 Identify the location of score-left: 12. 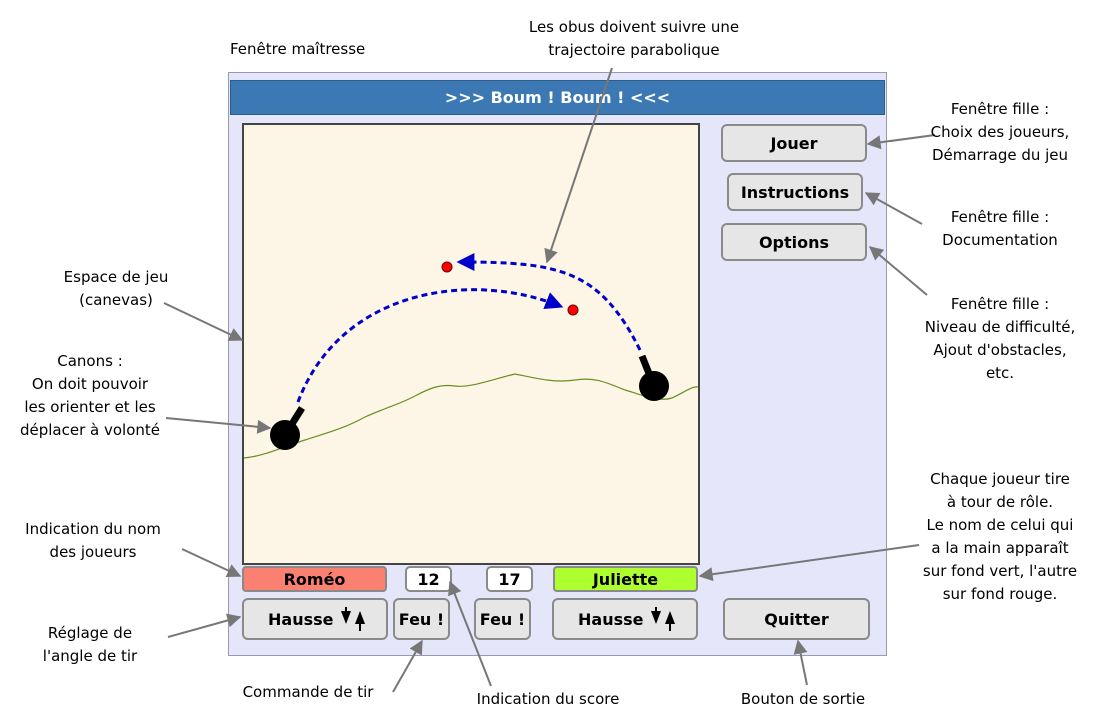
(428, 579).